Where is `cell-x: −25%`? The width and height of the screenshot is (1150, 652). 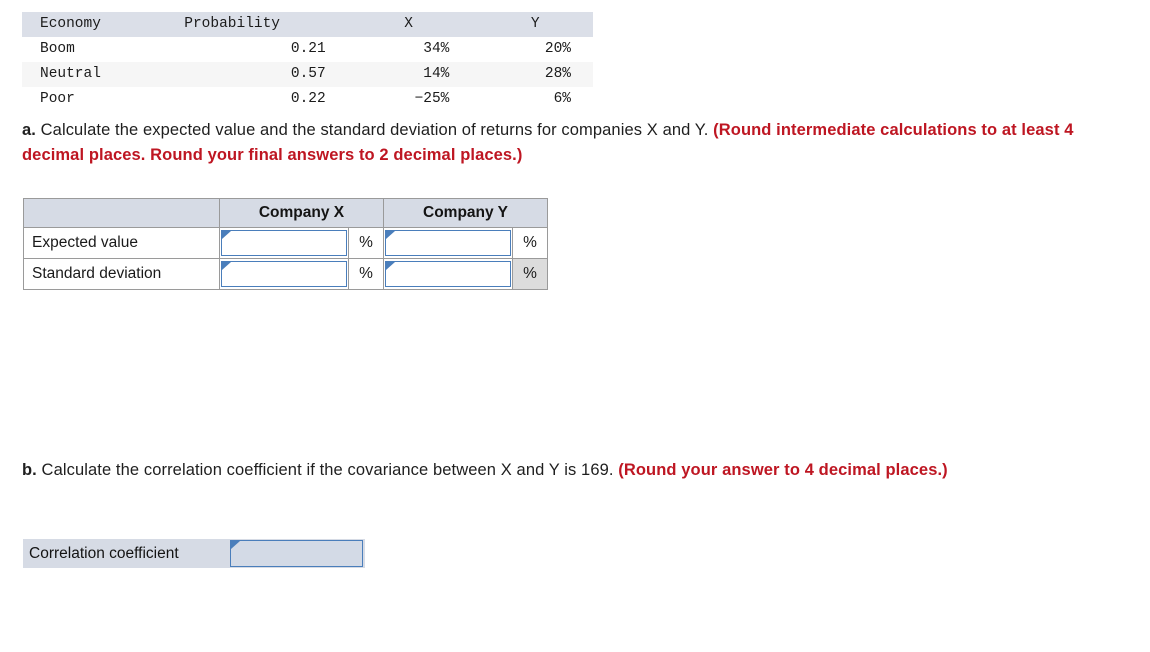
cell-x: −25% is located at coordinates (432, 99).